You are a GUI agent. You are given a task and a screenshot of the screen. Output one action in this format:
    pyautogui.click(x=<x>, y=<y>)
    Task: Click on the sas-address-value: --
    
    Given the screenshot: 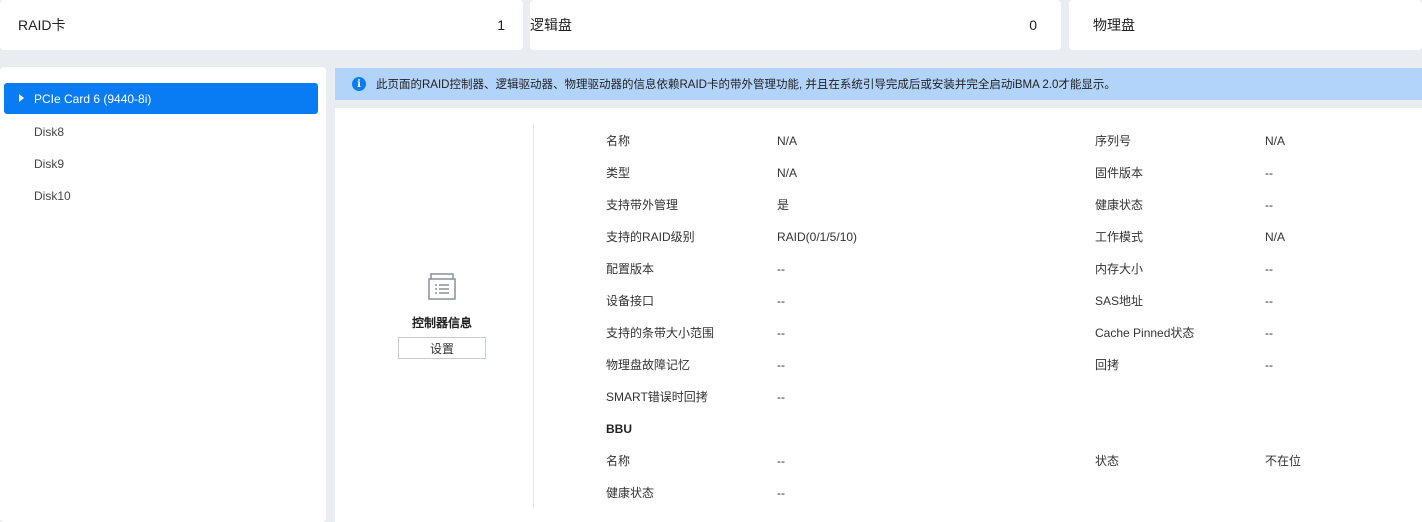 What is the action you would take?
    pyautogui.click(x=1269, y=301)
    